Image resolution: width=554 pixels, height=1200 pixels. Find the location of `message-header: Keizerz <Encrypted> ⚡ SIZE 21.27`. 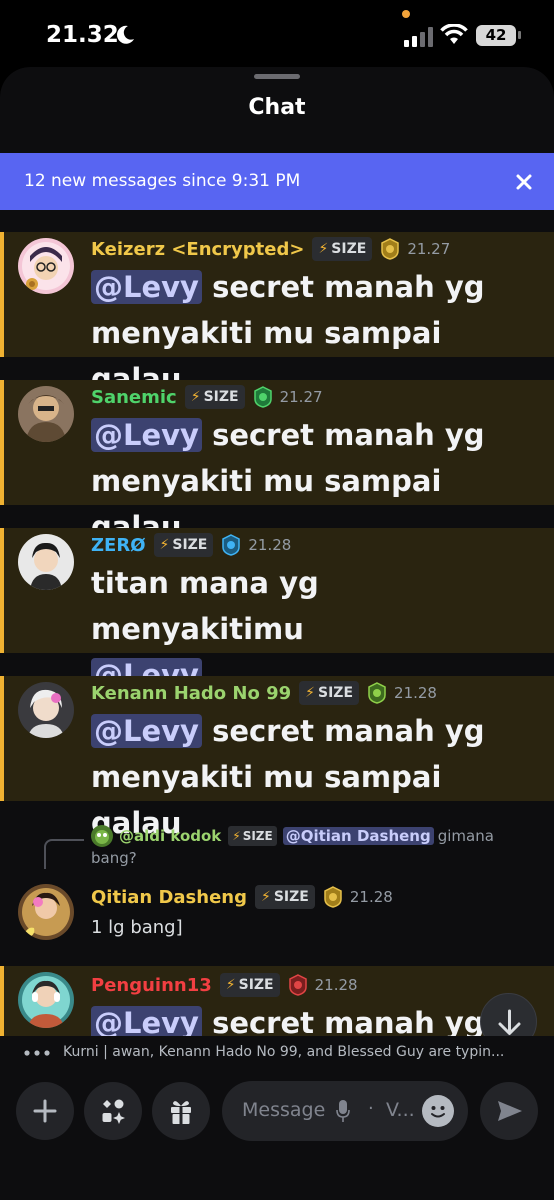

message-header: Keizerz <Encrypted> ⚡ SIZE 21.27 is located at coordinates (270, 249).